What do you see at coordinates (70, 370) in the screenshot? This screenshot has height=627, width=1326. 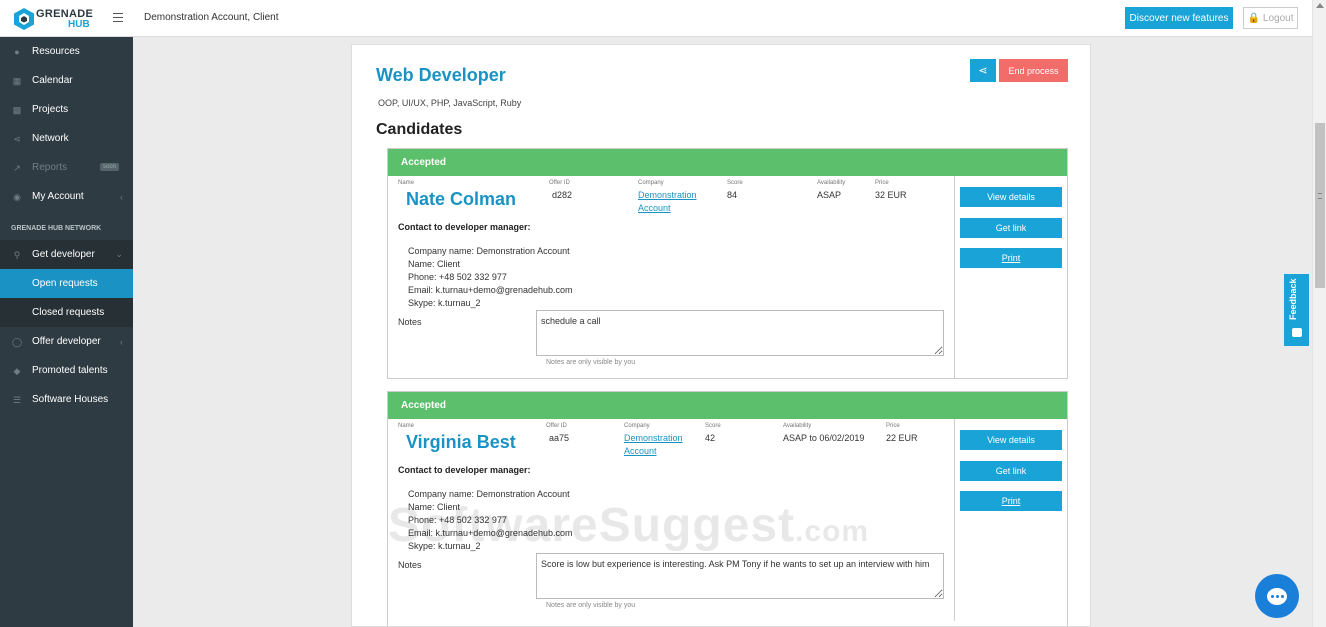 I see `sidebar-item-label: Promoted talents` at bounding box center [70, 370].